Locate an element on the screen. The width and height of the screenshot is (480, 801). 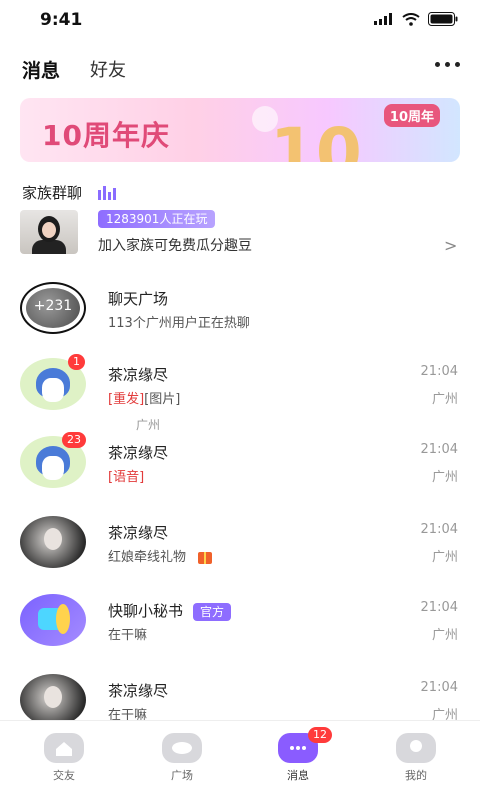
nav-label: 消息 is located at coordinates (298, 775).